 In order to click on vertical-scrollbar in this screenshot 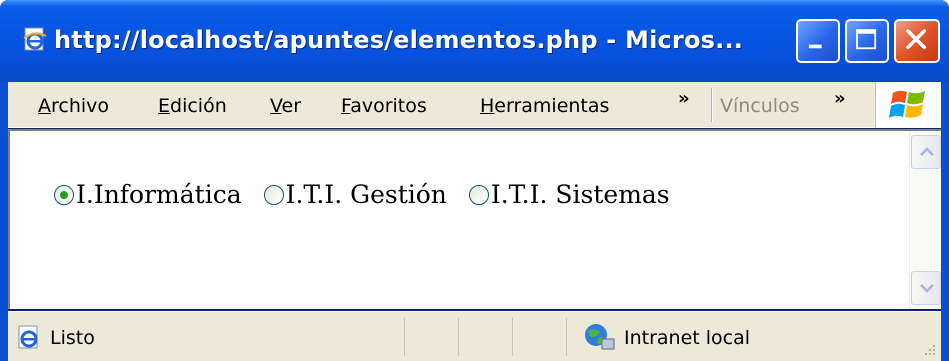, I will do `click(925, 220)`.